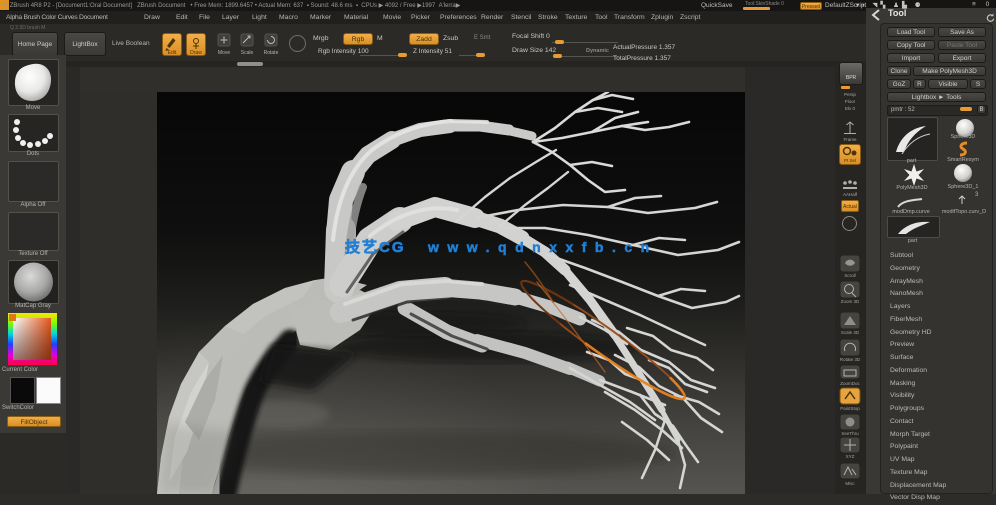 The width and height of the screenshot is (996, 505). I want to click on svg-text: Move, so click(224, 53).